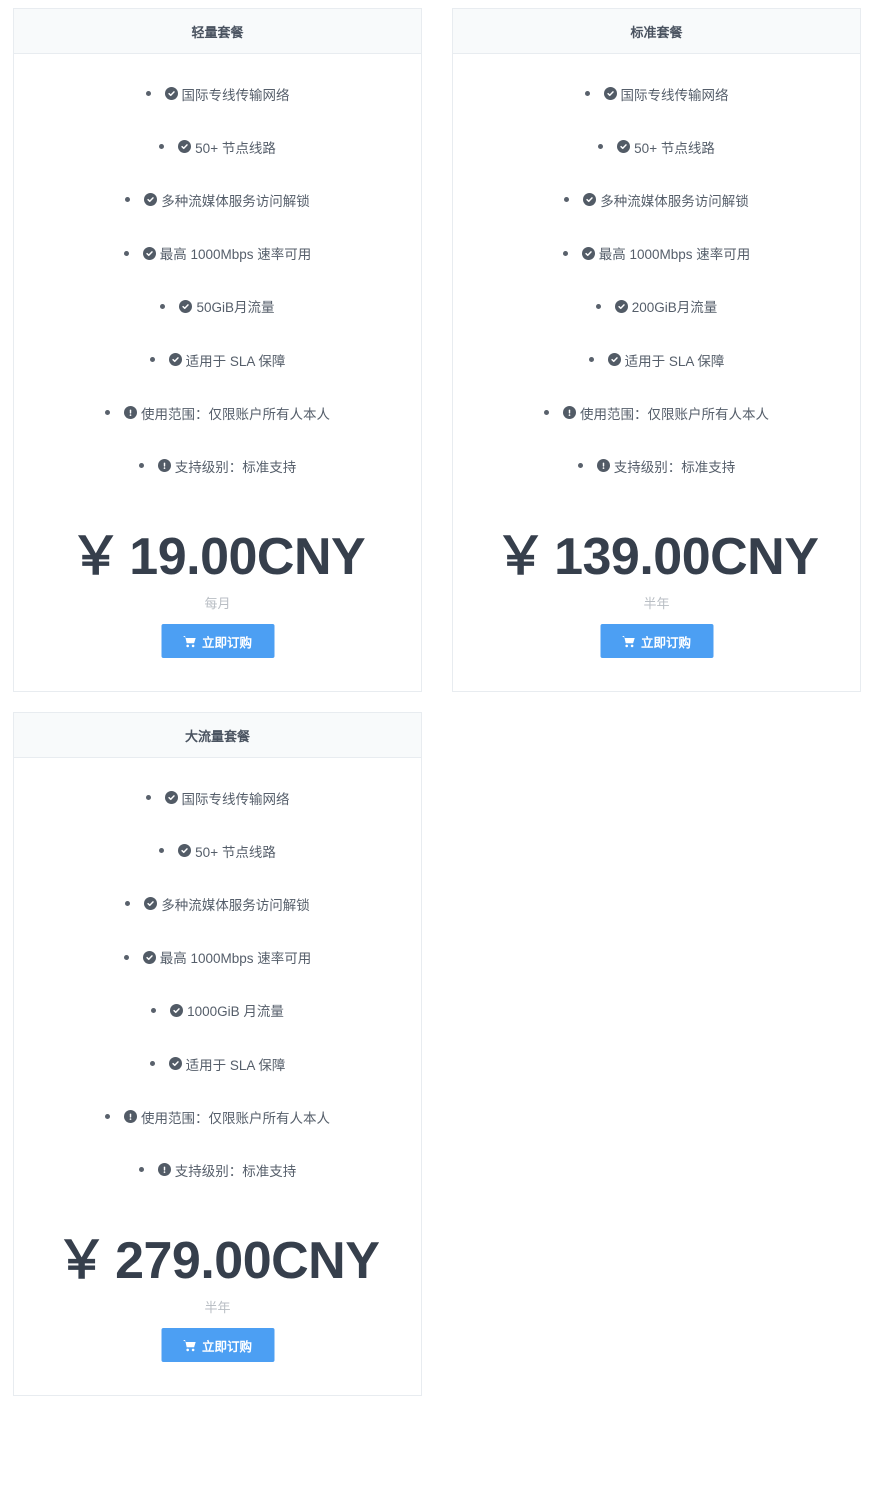 The height and width of the screenshot is (1495, 882). Describe the element at coordinates (235, 1065) in the screenshot. I see `feature-text: 适用于 SLA 保障` at that location.